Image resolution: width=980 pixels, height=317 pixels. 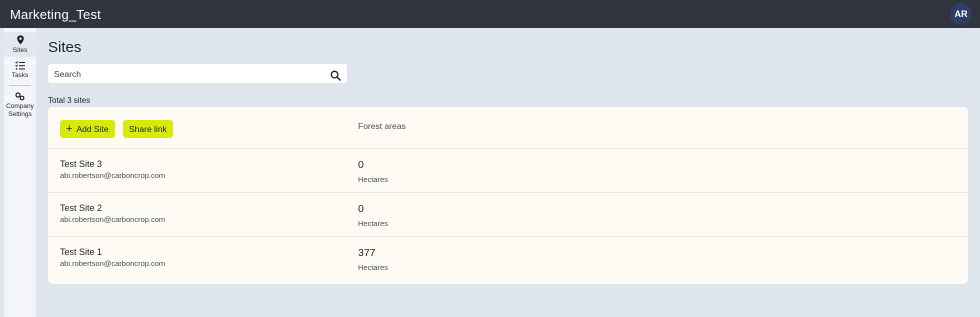 I want to click on sidebar-divider, so click(x=20, y=85).